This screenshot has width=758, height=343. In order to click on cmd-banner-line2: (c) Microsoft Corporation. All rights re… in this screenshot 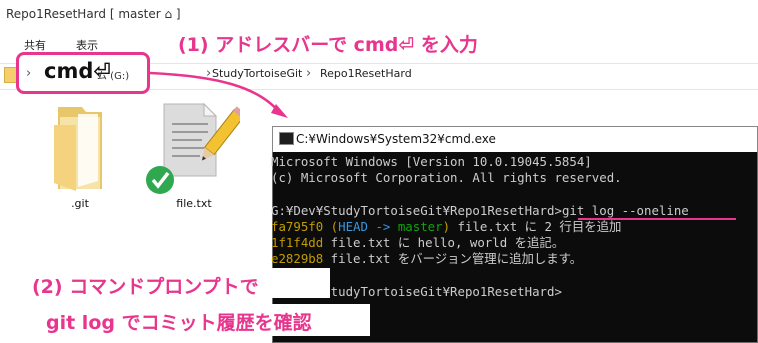, I will do `click(446, 177)`.